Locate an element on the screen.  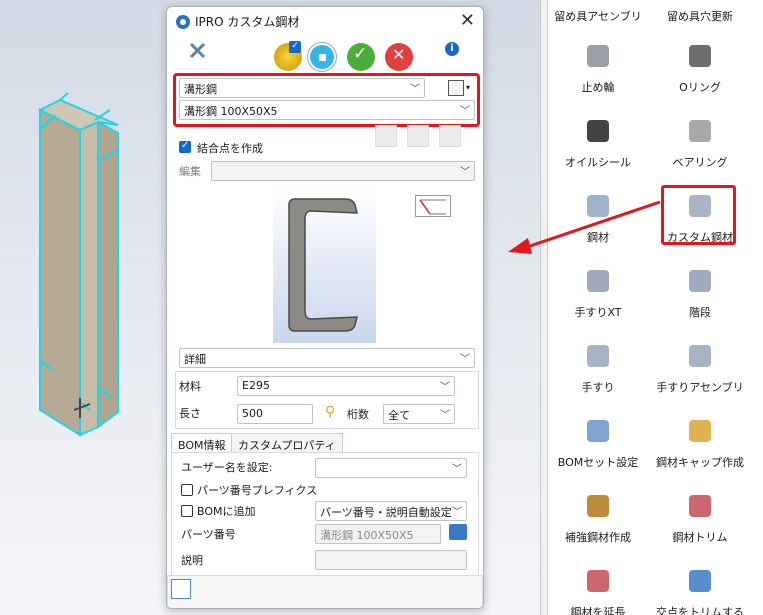
palette-item-13: BOMセット設定 is located at coordinates (598, 442).